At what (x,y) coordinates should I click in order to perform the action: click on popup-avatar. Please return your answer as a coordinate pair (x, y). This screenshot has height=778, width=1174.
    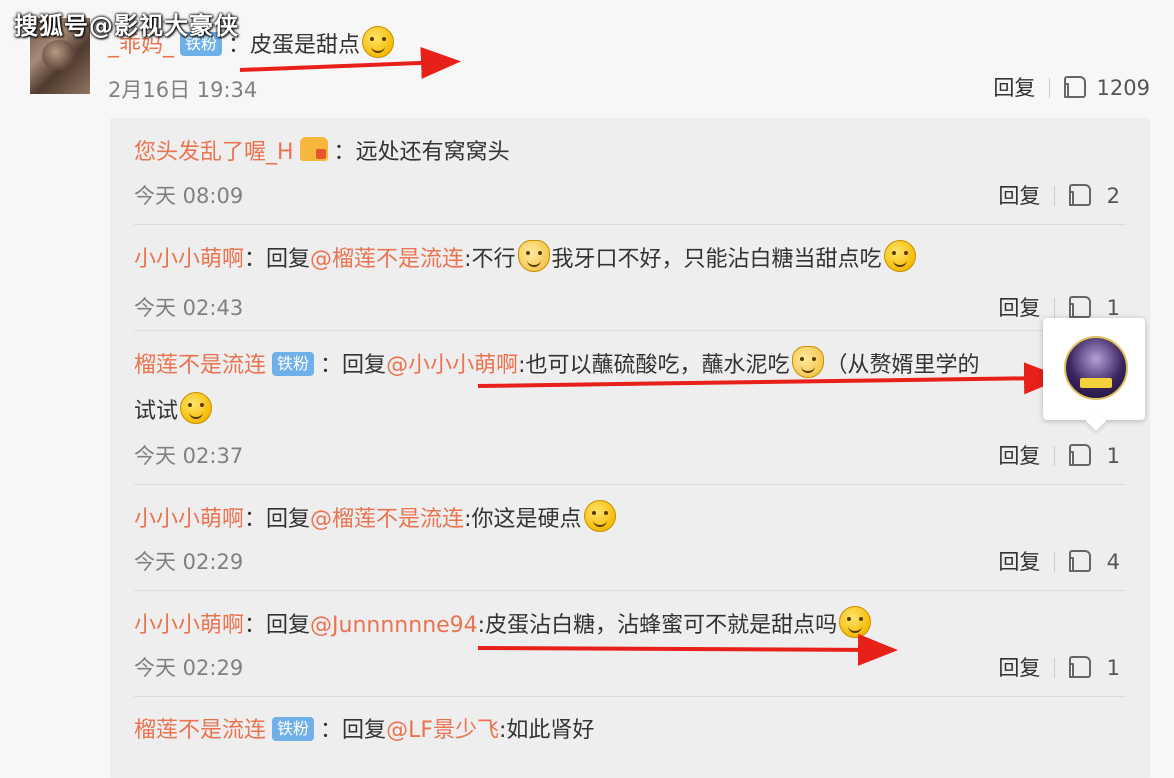
    Looking at the image, I should click on (1096, 368).